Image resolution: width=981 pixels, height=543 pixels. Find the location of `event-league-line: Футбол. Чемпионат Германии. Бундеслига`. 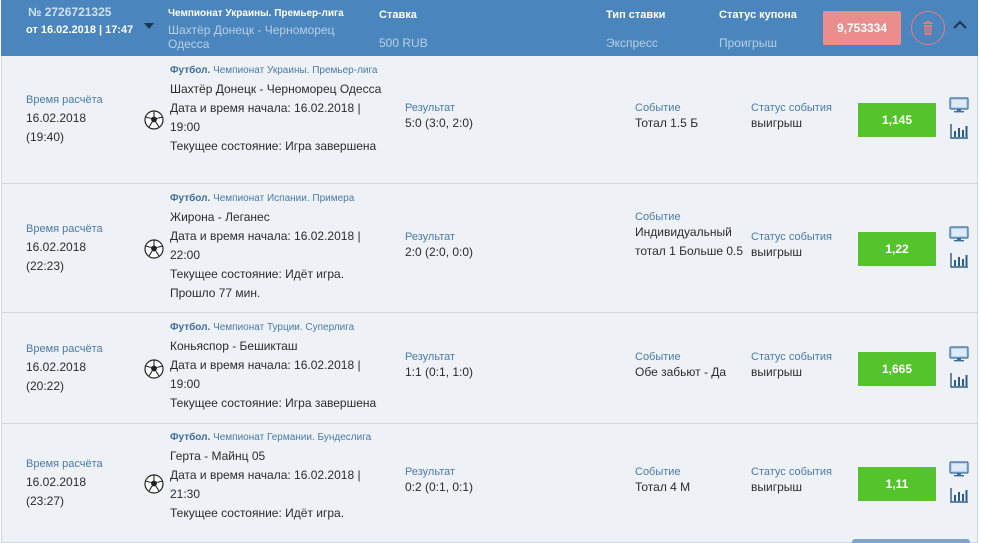

event-league-line: Футбол. Чемпионат Германии. Бундеслига is located at coordinates (280, 438).